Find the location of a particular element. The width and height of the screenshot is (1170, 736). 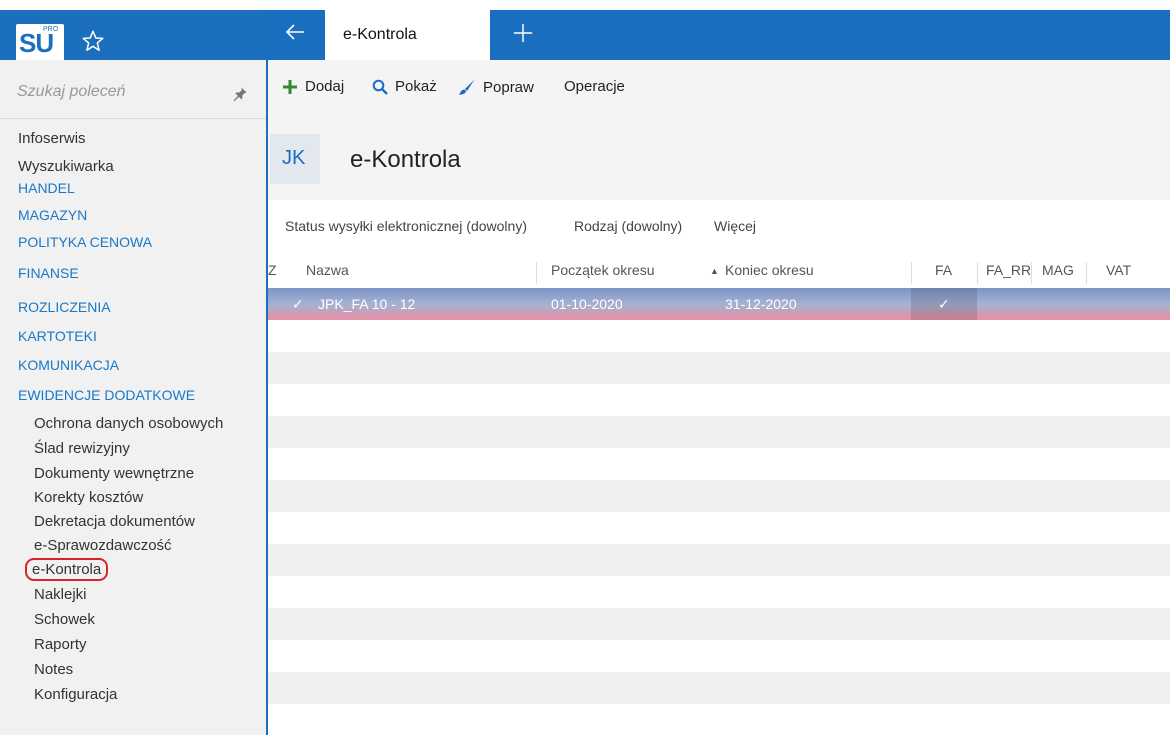

column-header-koniec: Koniec okresu is located at coordinates (769, 270).